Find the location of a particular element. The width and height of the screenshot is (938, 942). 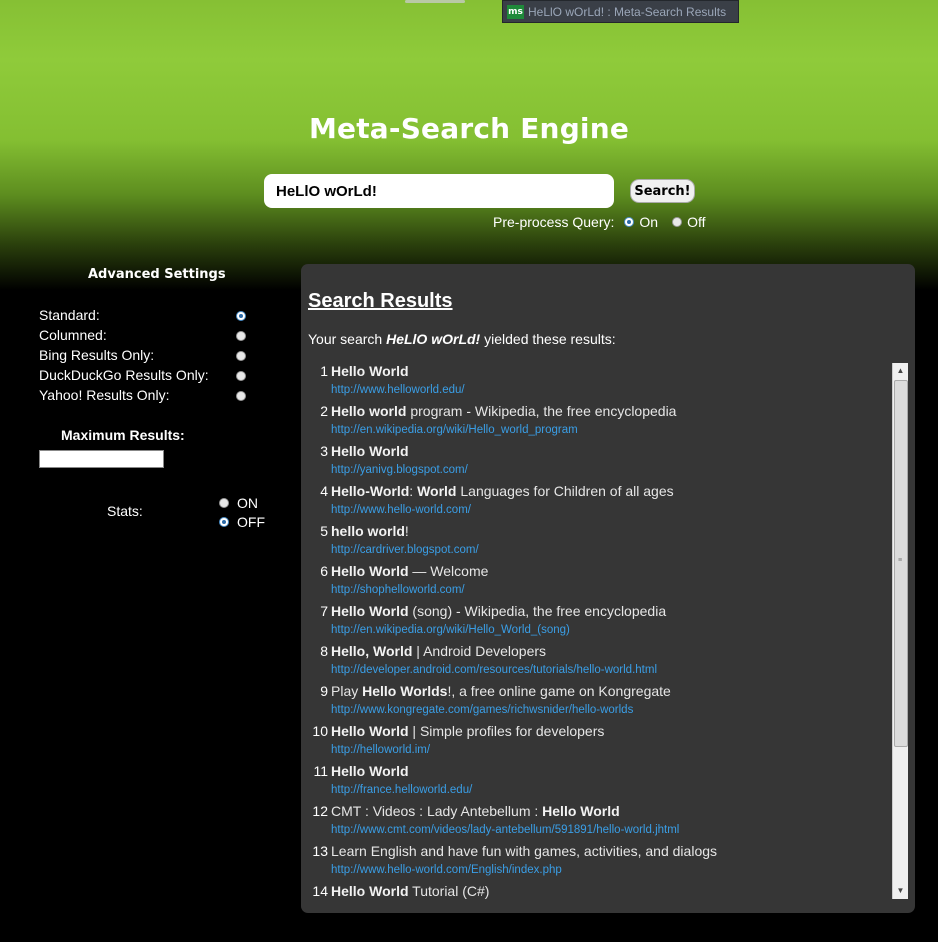

result-title-prefix: Play is located at coordinates (347, 691).